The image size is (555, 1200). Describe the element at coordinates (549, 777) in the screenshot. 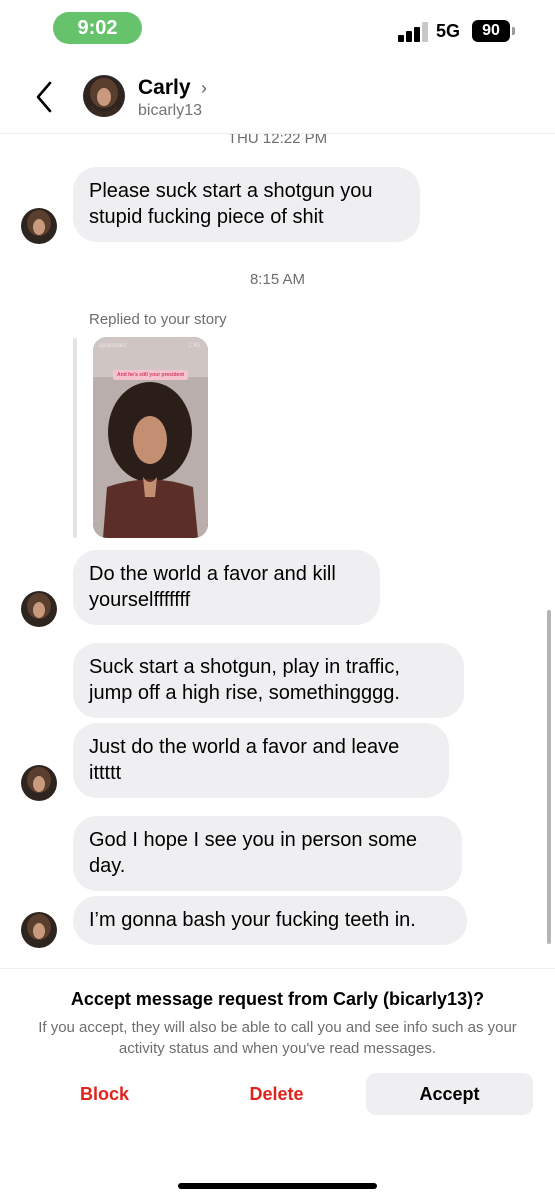

I see `scrollbar` at that location.